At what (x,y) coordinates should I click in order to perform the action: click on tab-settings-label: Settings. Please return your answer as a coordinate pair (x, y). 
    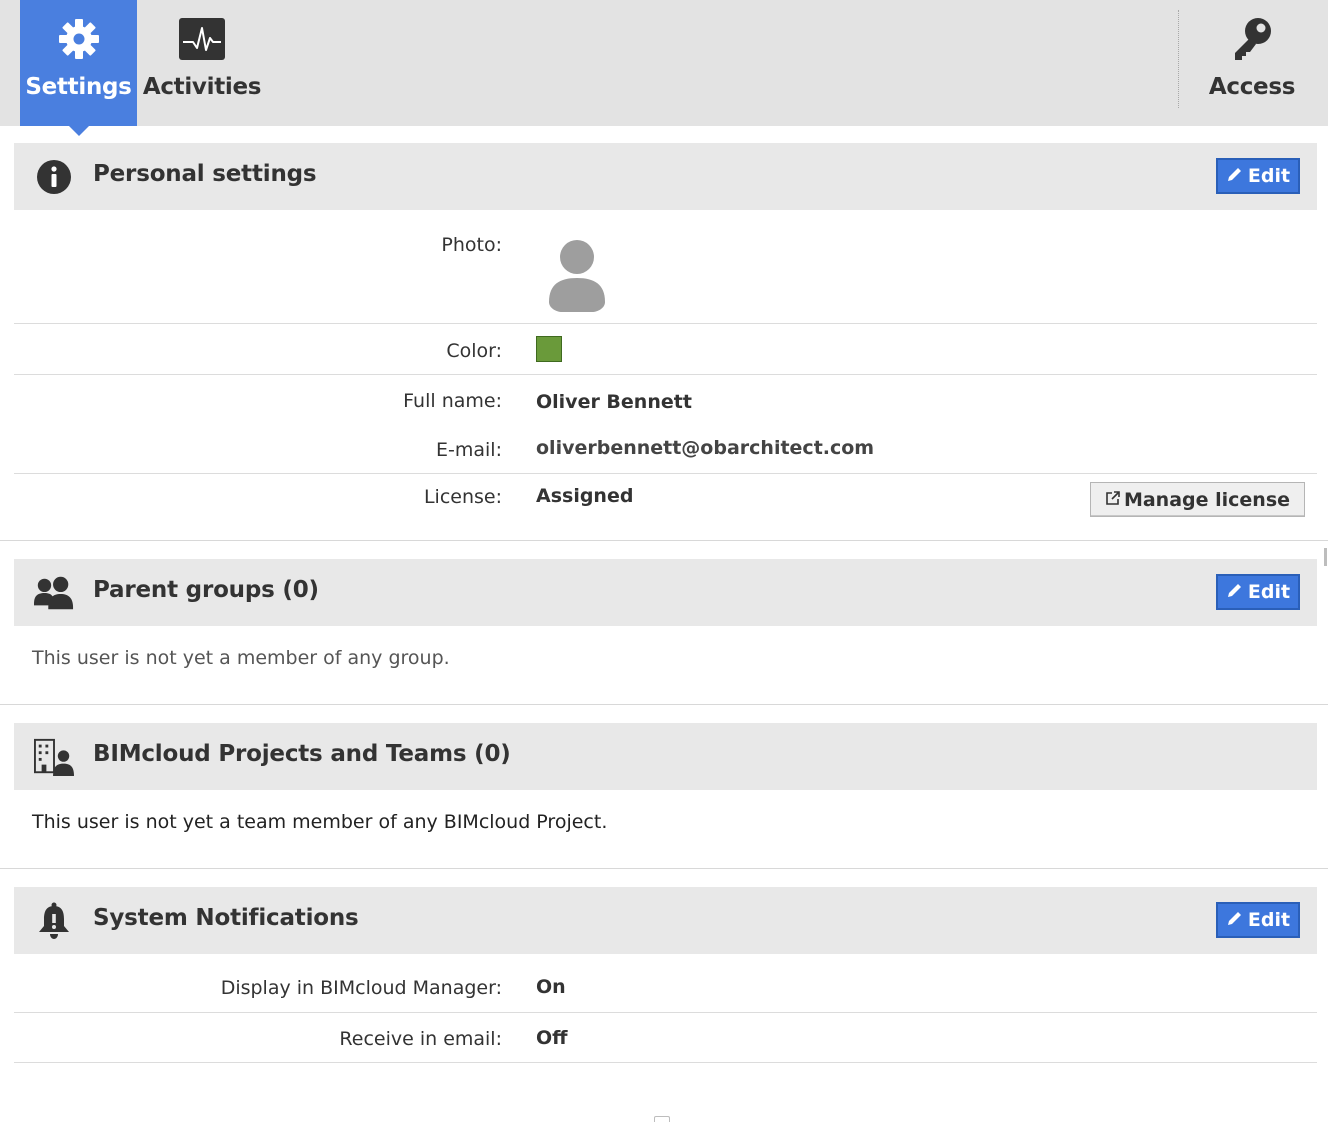
    Looking at the image, I should click on (78, 87).